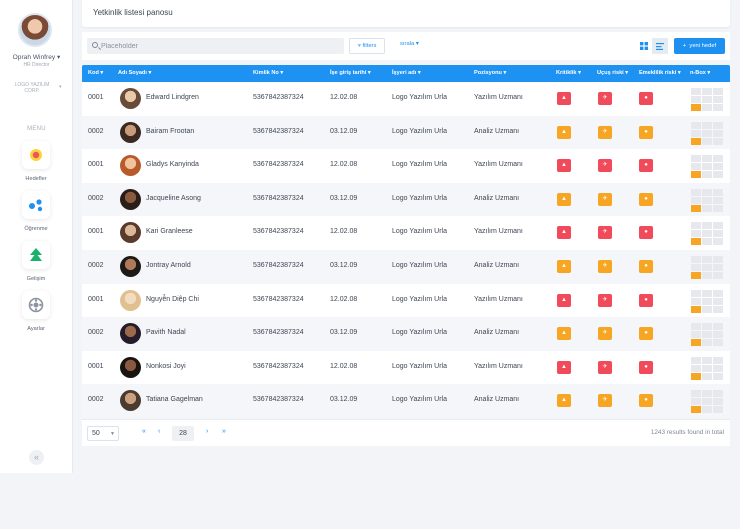  I want to click on cell-kod: 0001, so click(96, 232).